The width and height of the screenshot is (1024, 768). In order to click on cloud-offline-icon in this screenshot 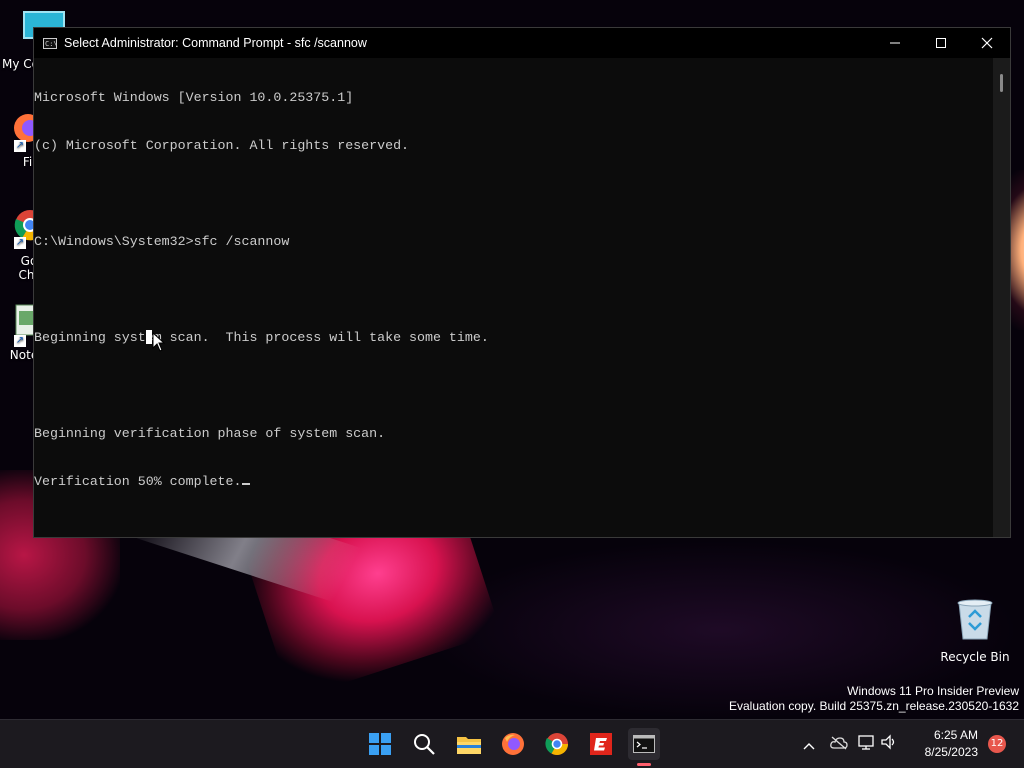, I will do `click(839, 742)`.